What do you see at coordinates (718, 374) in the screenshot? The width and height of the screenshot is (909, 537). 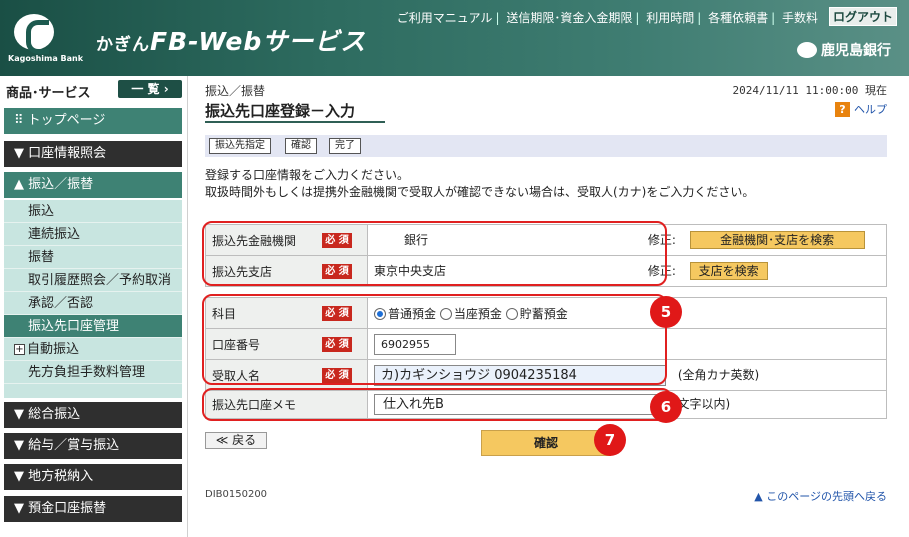 I see `payee-hint: (全角カナ英数)` at bounding box center [718, 374].